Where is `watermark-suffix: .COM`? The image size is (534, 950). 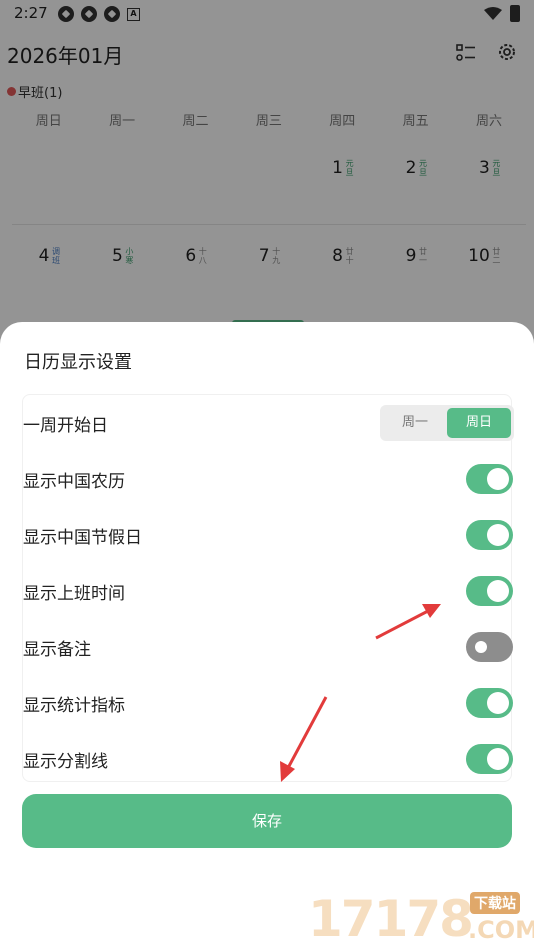 watermark-suffix: .COM is located at coordinates (501, 930).